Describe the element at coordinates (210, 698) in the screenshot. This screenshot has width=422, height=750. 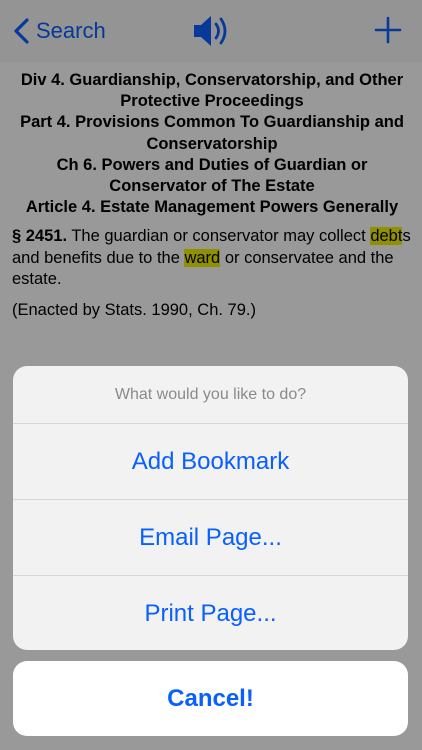
I see `cancel-button: Cancel!` at that location.